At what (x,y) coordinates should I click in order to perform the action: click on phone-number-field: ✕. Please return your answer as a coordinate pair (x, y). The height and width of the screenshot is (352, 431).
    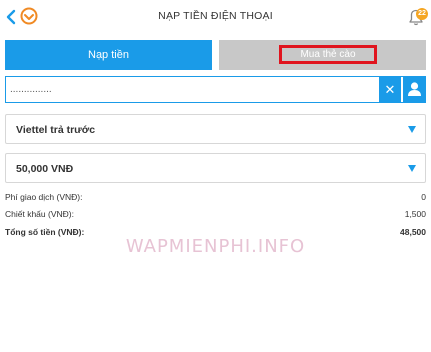
    Looking at the image, I should click on (215, 89).